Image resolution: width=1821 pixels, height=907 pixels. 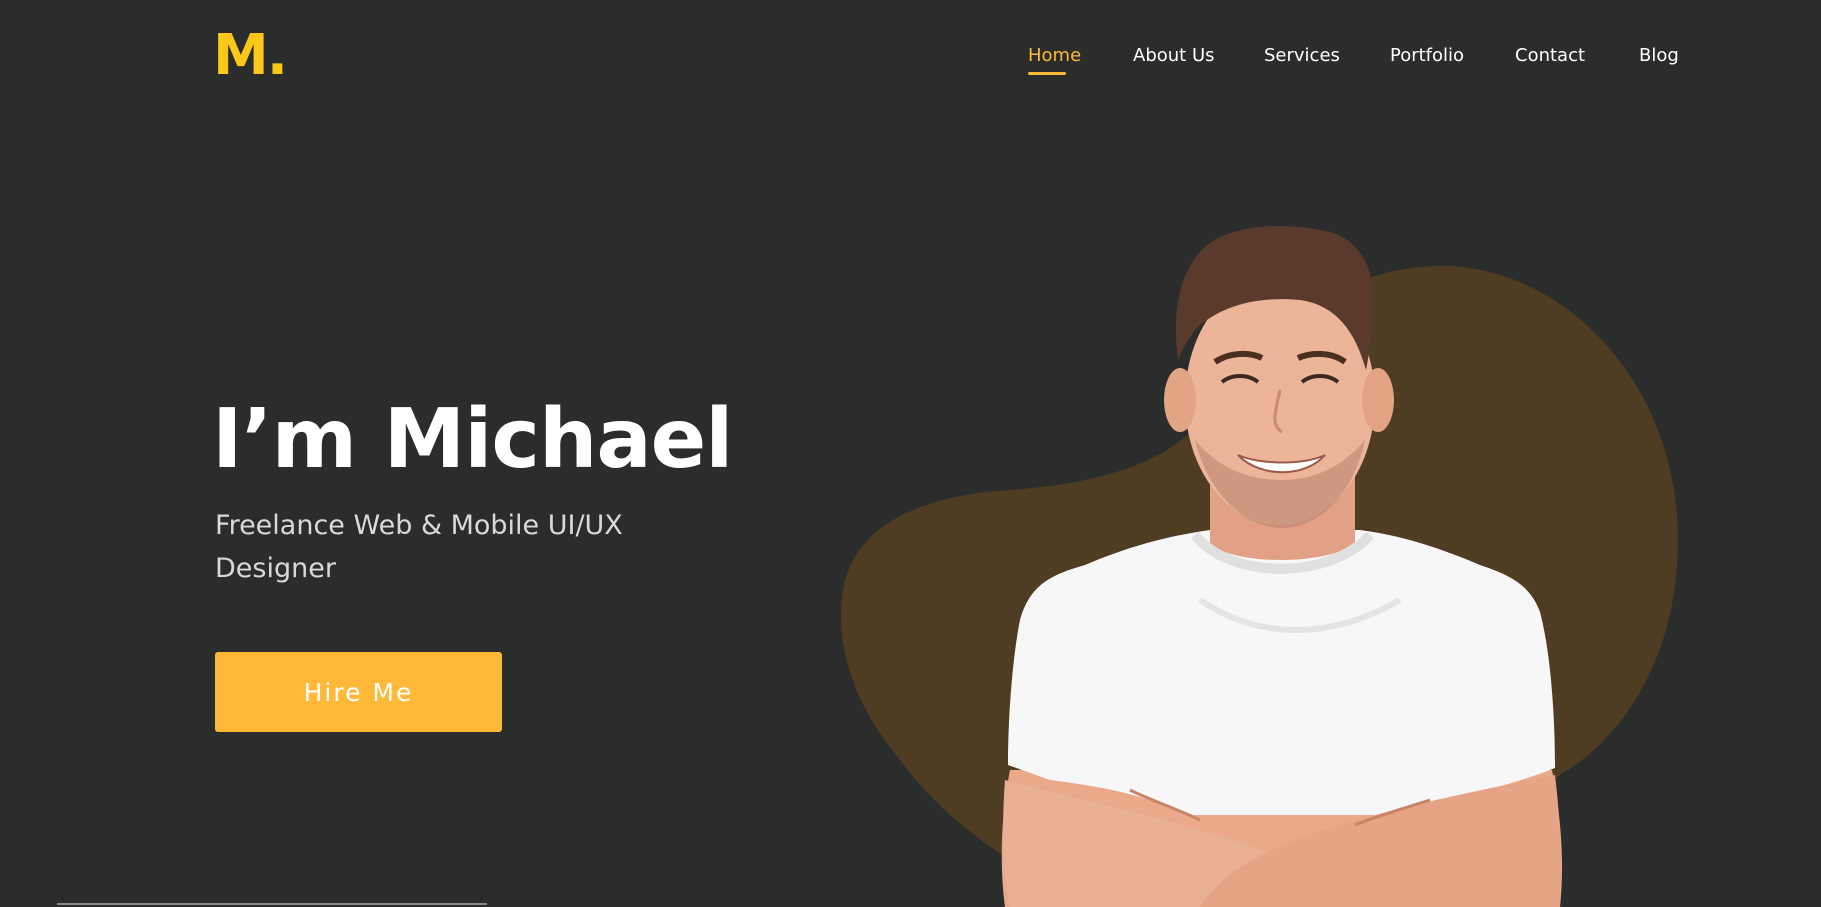 I want to click on nav-item-portfolio: Portfolio, so click(x=1427, y=56).